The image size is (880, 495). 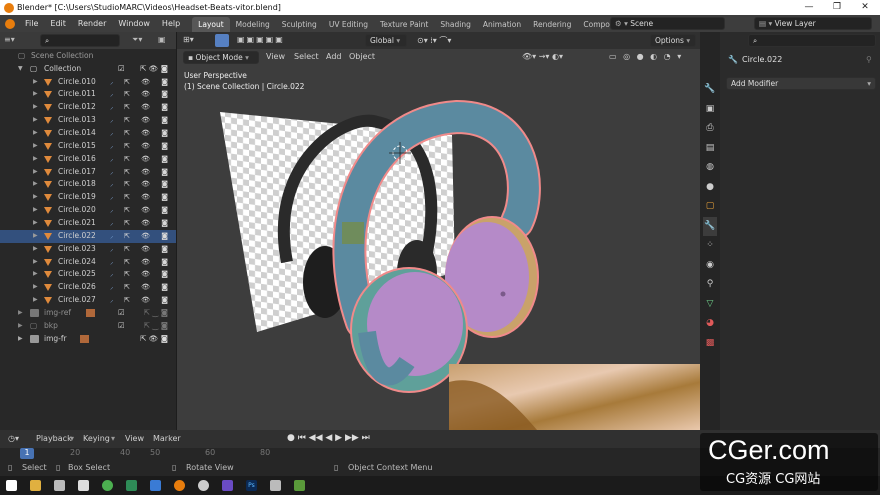 I want to click on collection-checkbox: ☑, so click(x=121, y=69).